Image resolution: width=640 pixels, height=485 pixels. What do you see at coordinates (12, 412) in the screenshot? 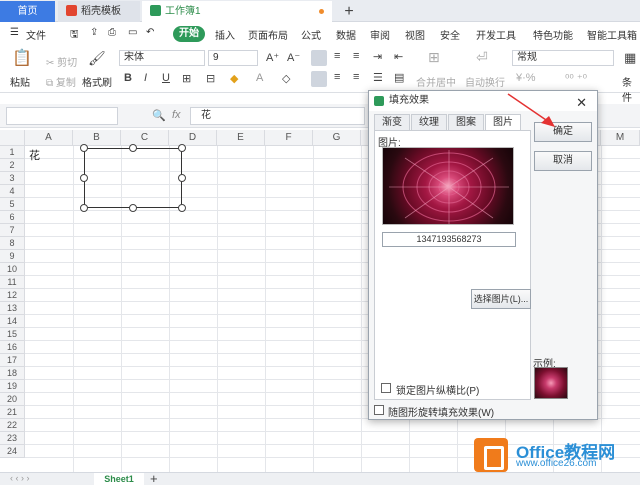
I see `row-header: 21` at bounding box center [12, 412].